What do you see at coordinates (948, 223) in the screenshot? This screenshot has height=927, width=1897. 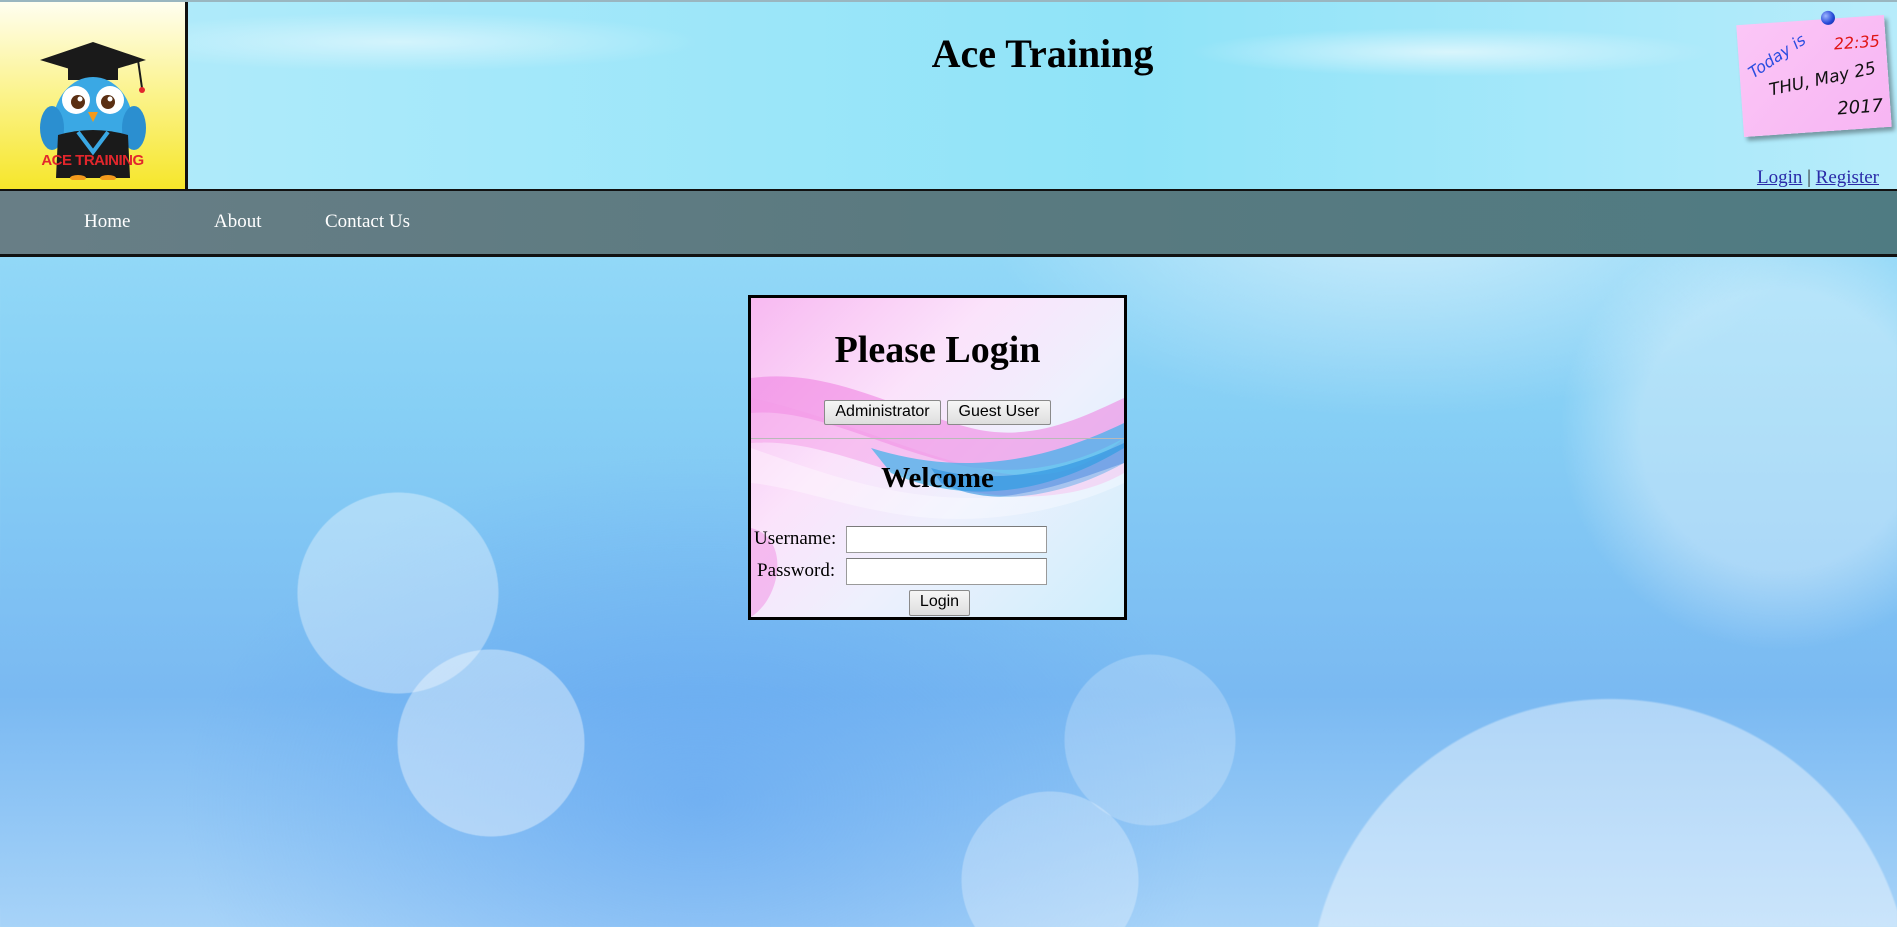 I see `main-nav: Home About Contact Us` at bounding box center [948, 223].